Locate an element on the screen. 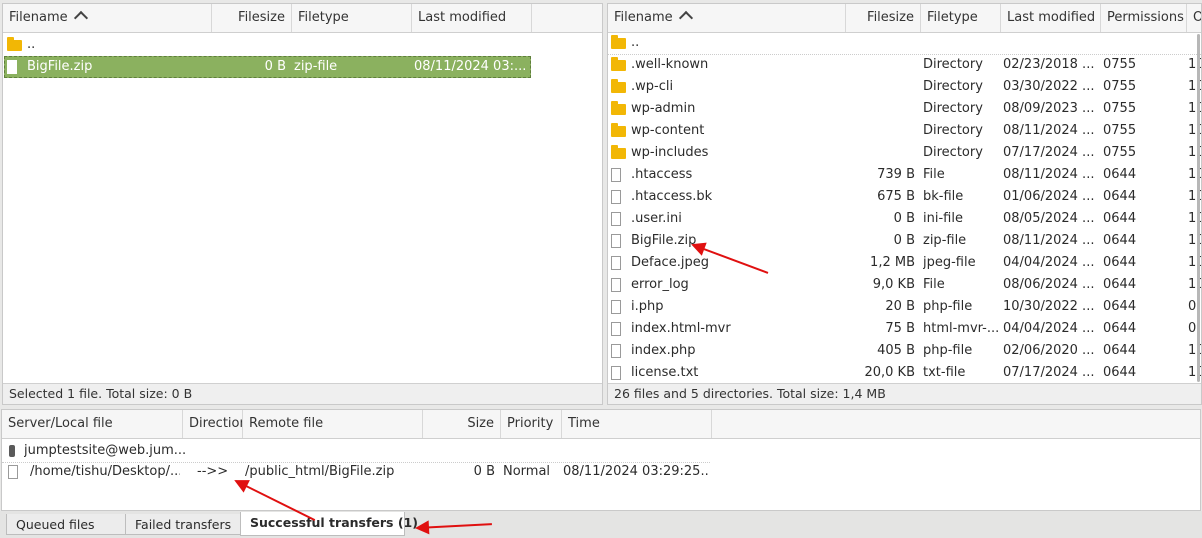 Image resolution: width=1202 pixels, height=538 pixels. tab-successful-transfers: Successful transfers (1) is located at coordinates (329, 524).